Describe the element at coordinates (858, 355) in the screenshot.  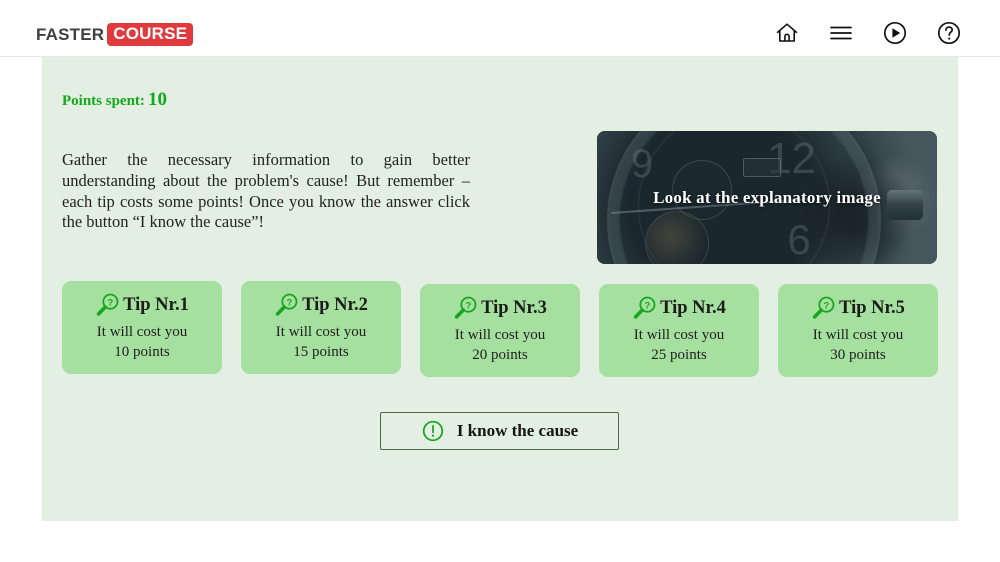
I see `tip-cost-line2: 30 points` at that location.